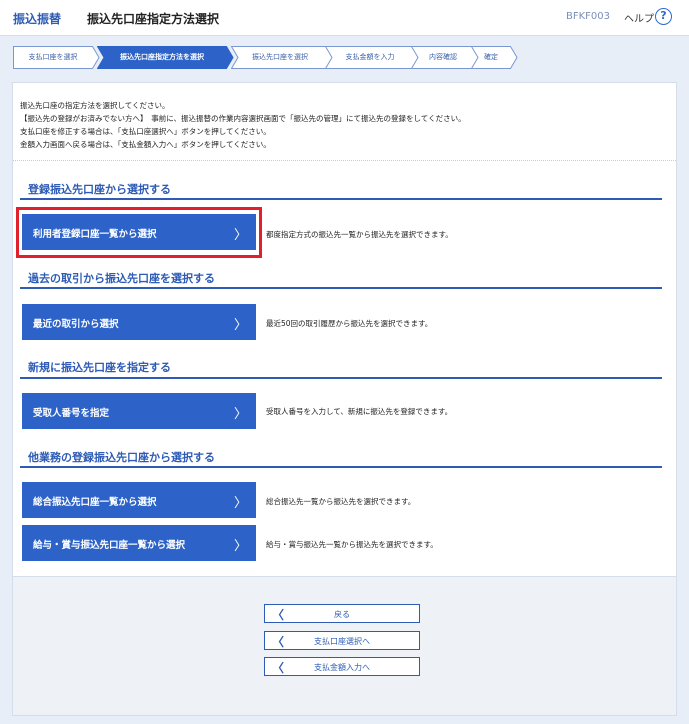 The height and width of the screenshot is (724, 689). I want to click on select-salary-bonus-accounts-button: 給与・賞与振込先口座一覧から選択 〉, so click(139, 543).